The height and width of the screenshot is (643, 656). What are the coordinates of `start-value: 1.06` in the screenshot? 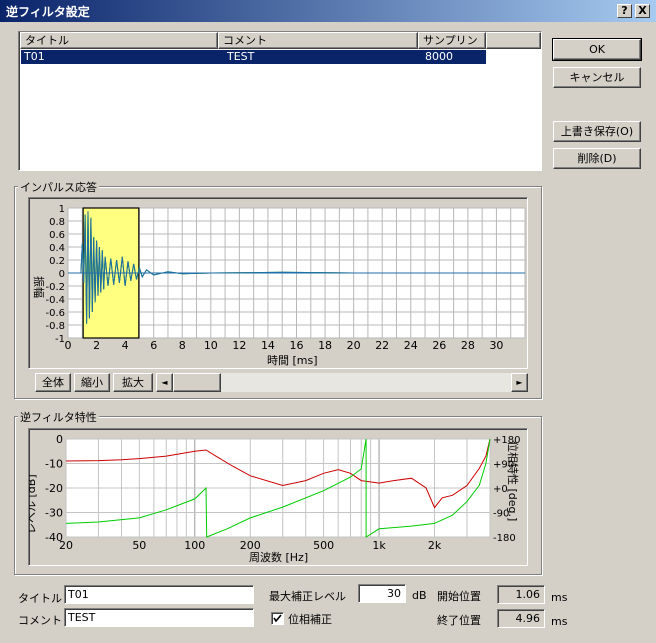 It's located at (521, 594).